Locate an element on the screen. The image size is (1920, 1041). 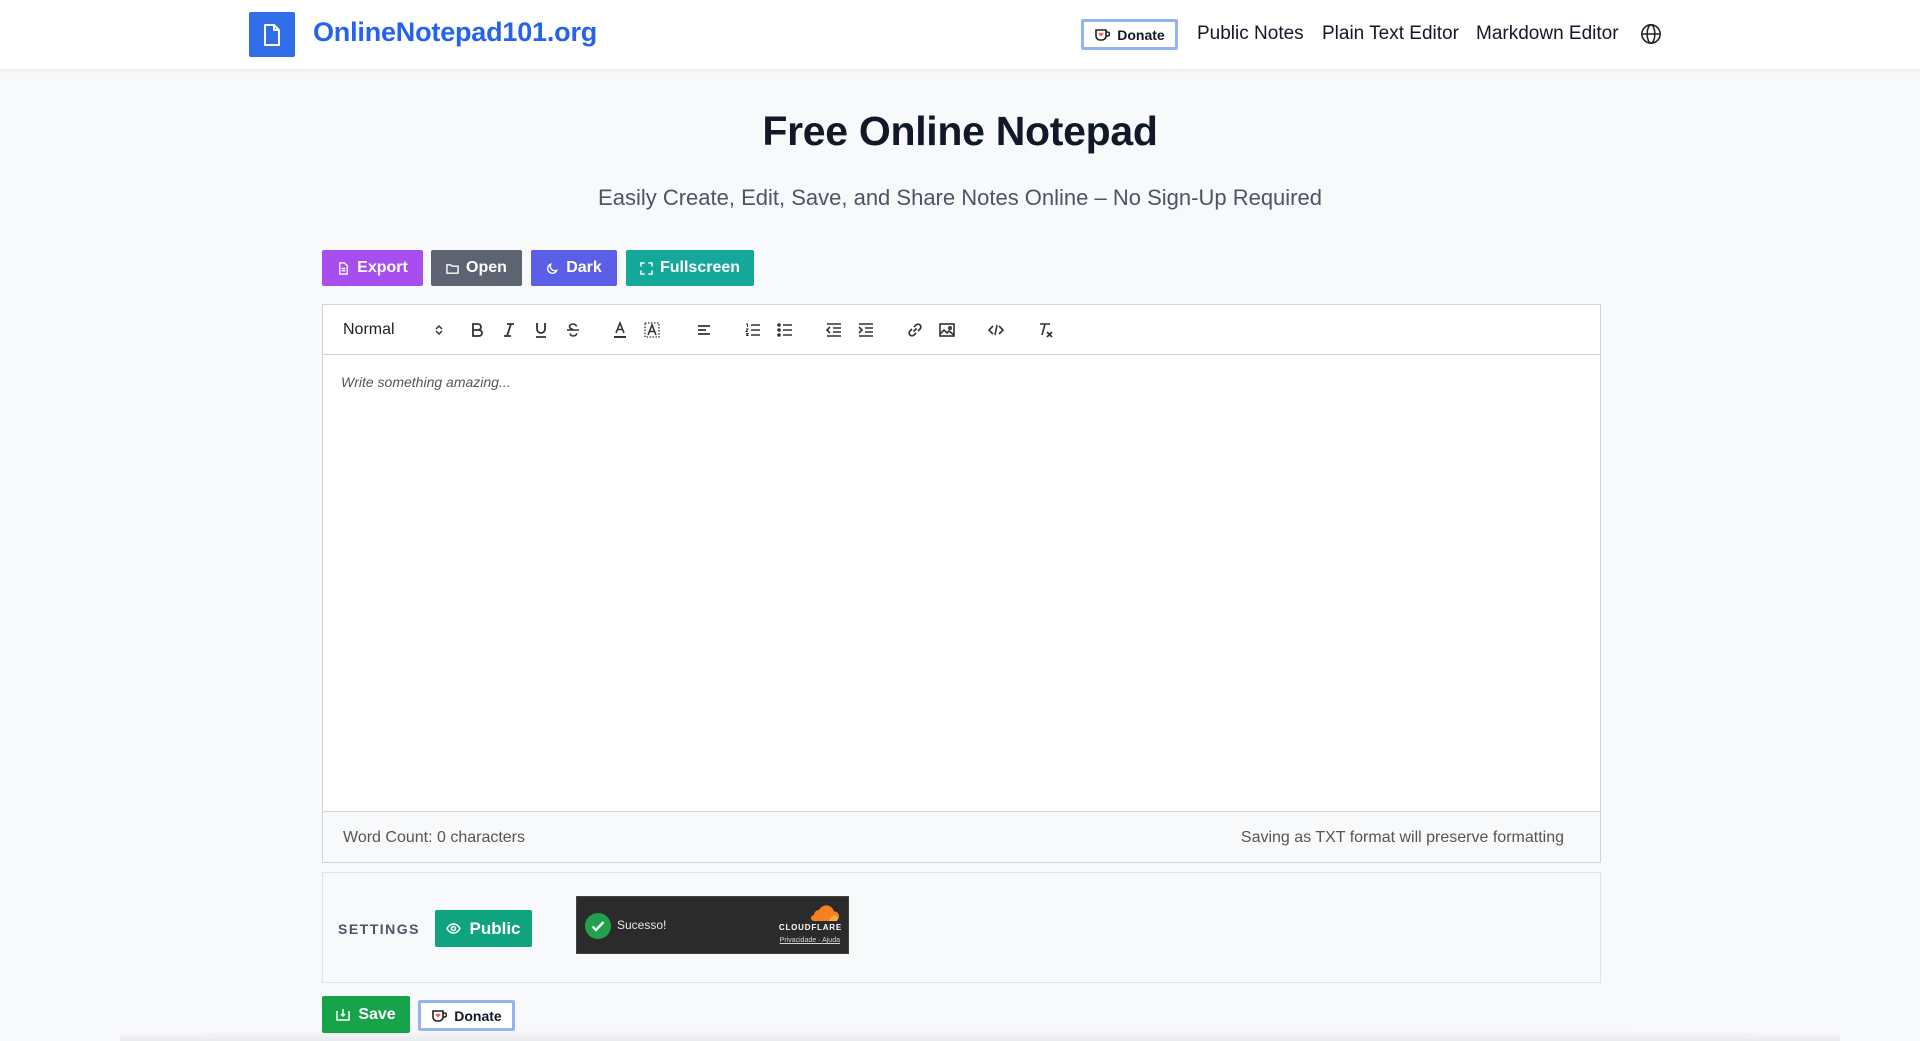
outdent-icon is located at coordinates (833, 330).